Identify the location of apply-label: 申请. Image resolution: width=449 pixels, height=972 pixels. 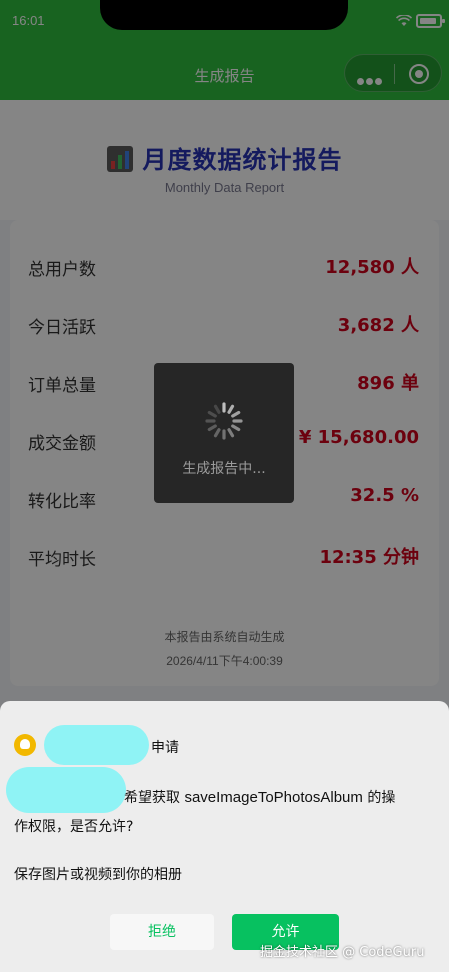
(165, 748).